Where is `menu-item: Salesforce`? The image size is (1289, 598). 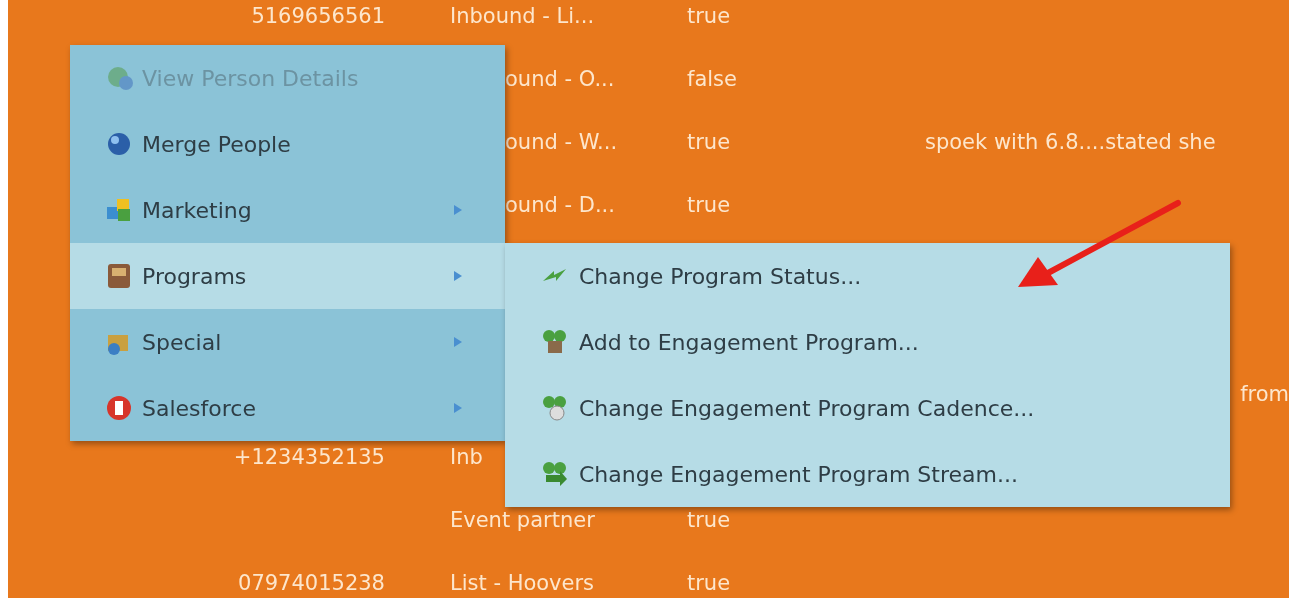 menu-item: Salesforce is located at coordinates (287, 408).